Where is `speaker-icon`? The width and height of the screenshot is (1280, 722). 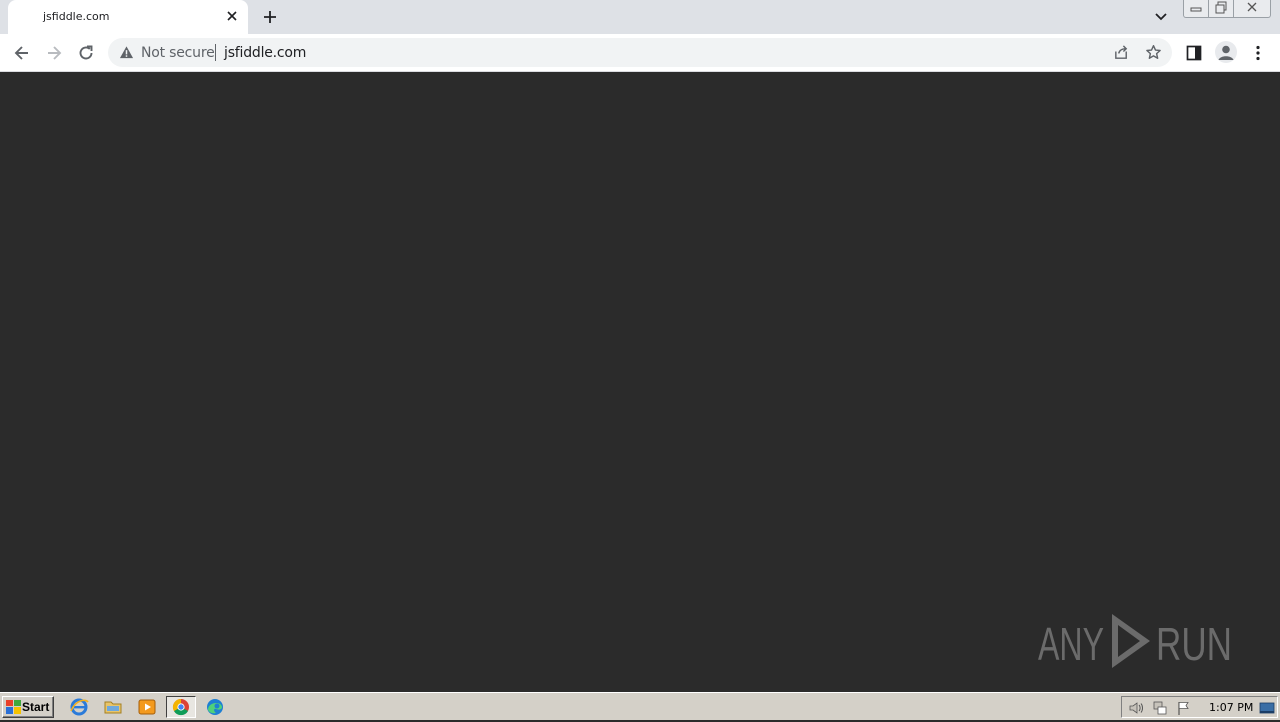 speaker-icon is located at coordinates (1136, 708).